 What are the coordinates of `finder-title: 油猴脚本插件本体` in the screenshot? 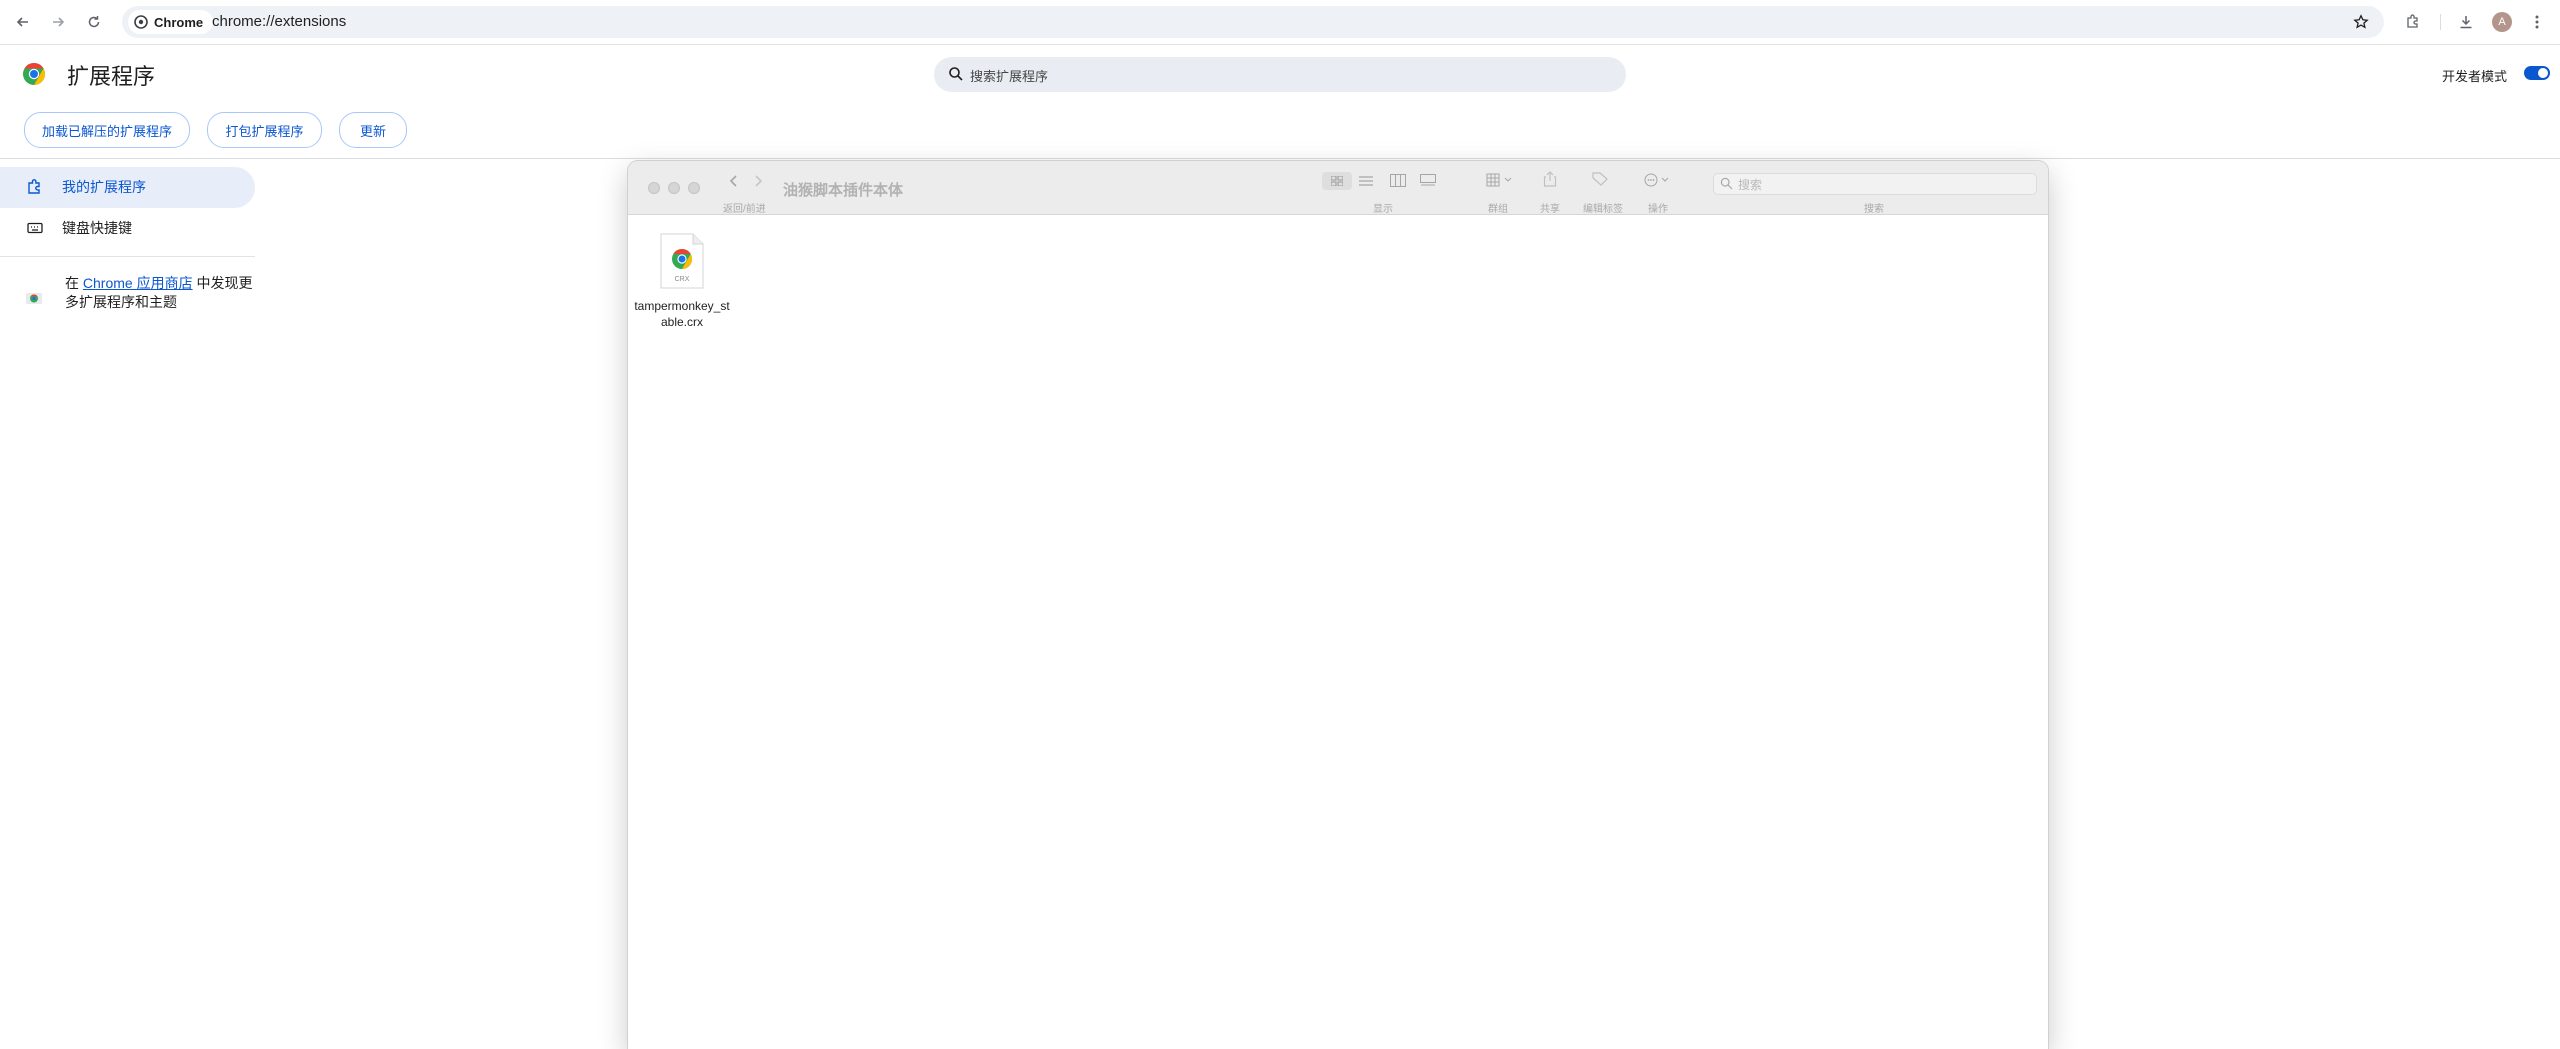 It's located at (843, 190).